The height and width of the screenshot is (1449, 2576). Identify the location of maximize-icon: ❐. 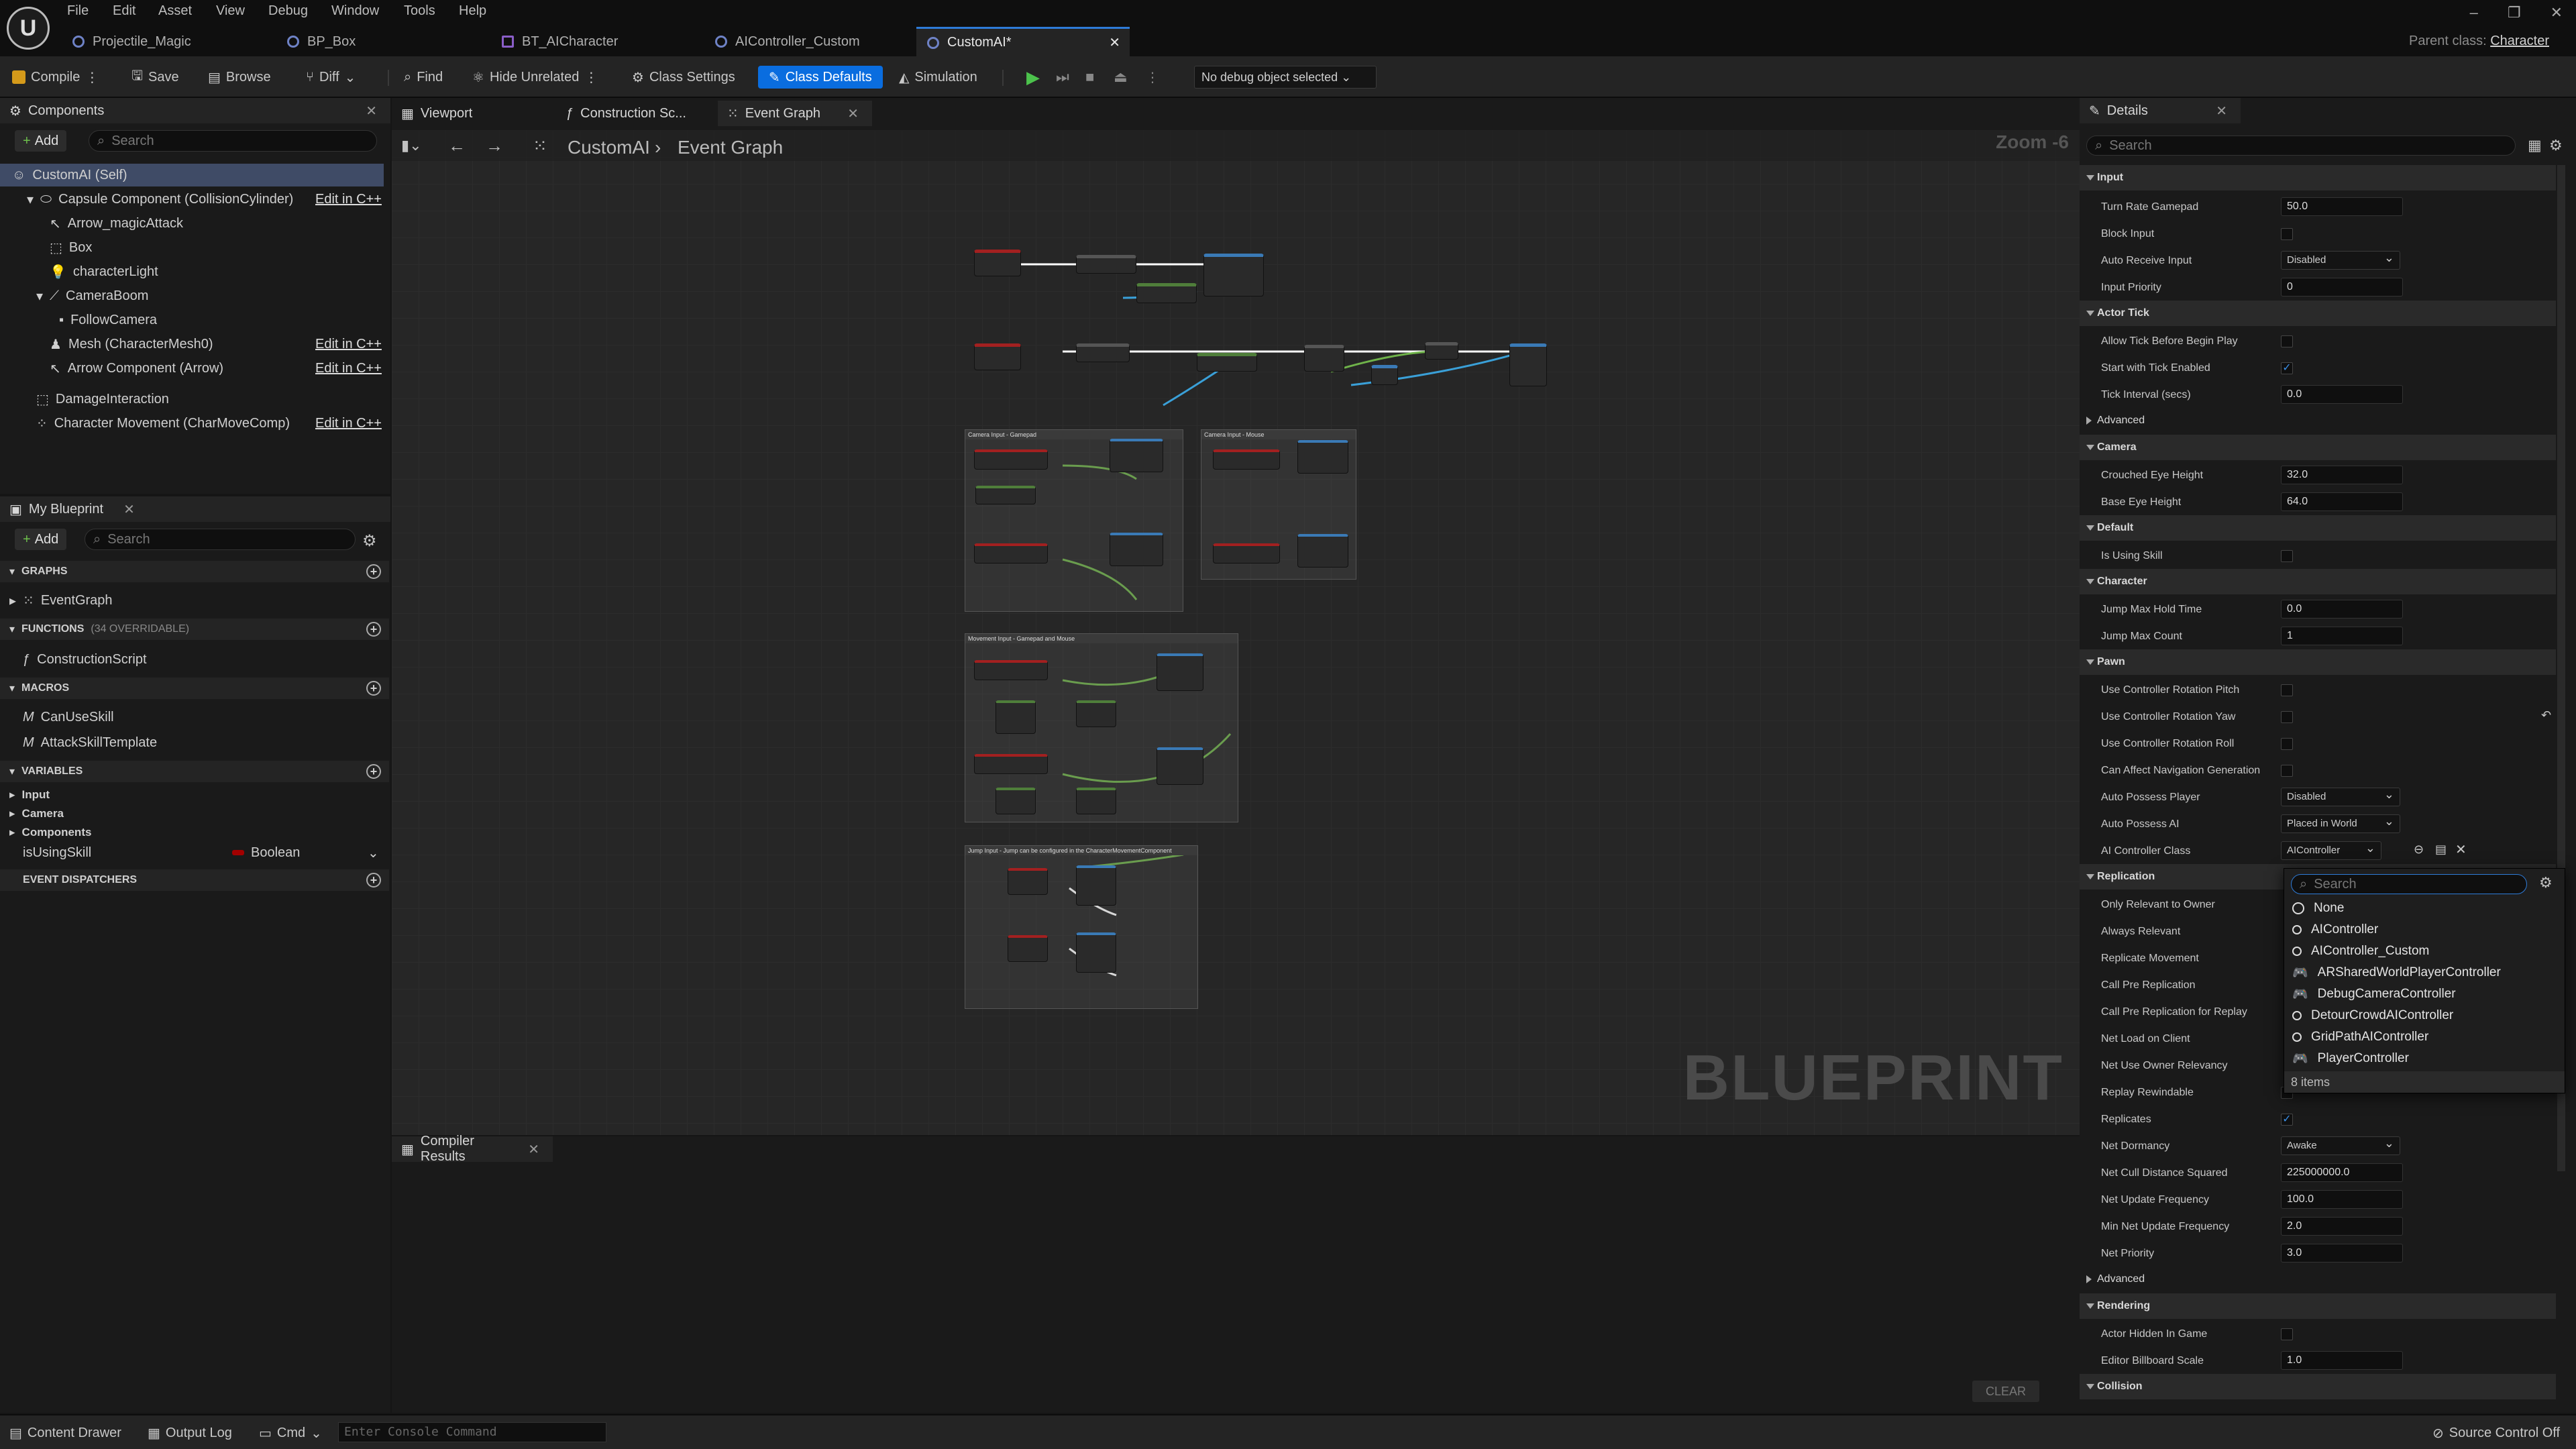
(2514, 12).